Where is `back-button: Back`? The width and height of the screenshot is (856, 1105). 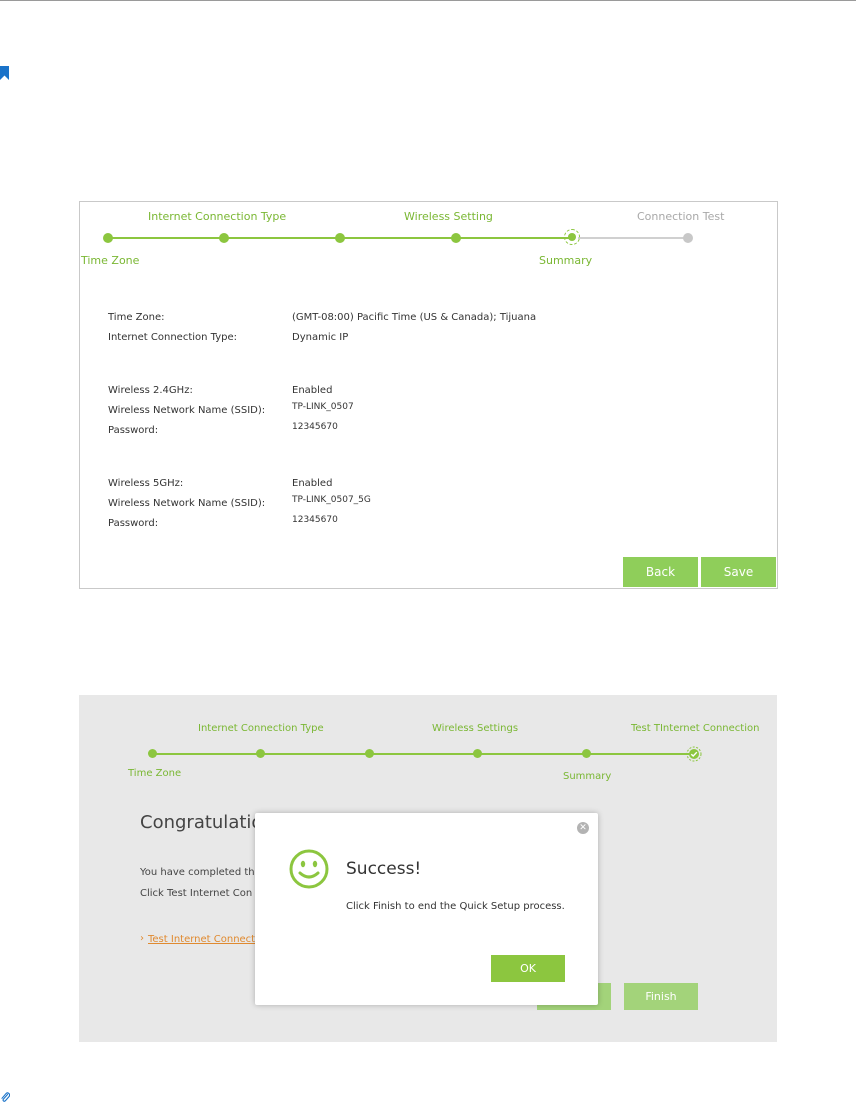 back-button: Back is located at coordinates (660, 572).